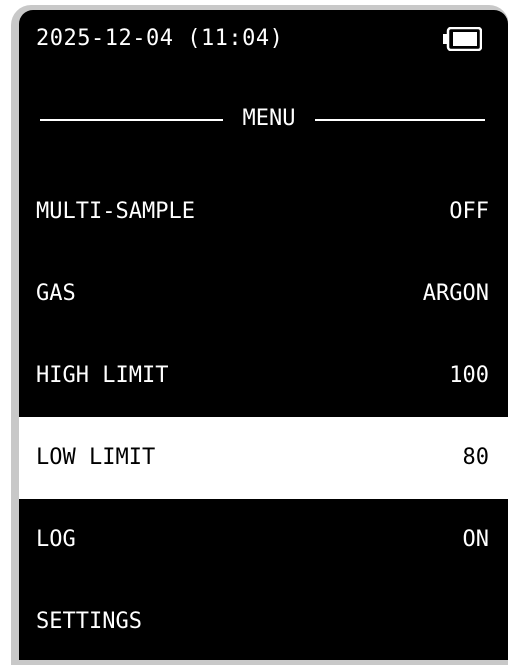 The width and height of the screenshot is (508, 665). I want to click on menu-item-value: 80, so click(476, 457).